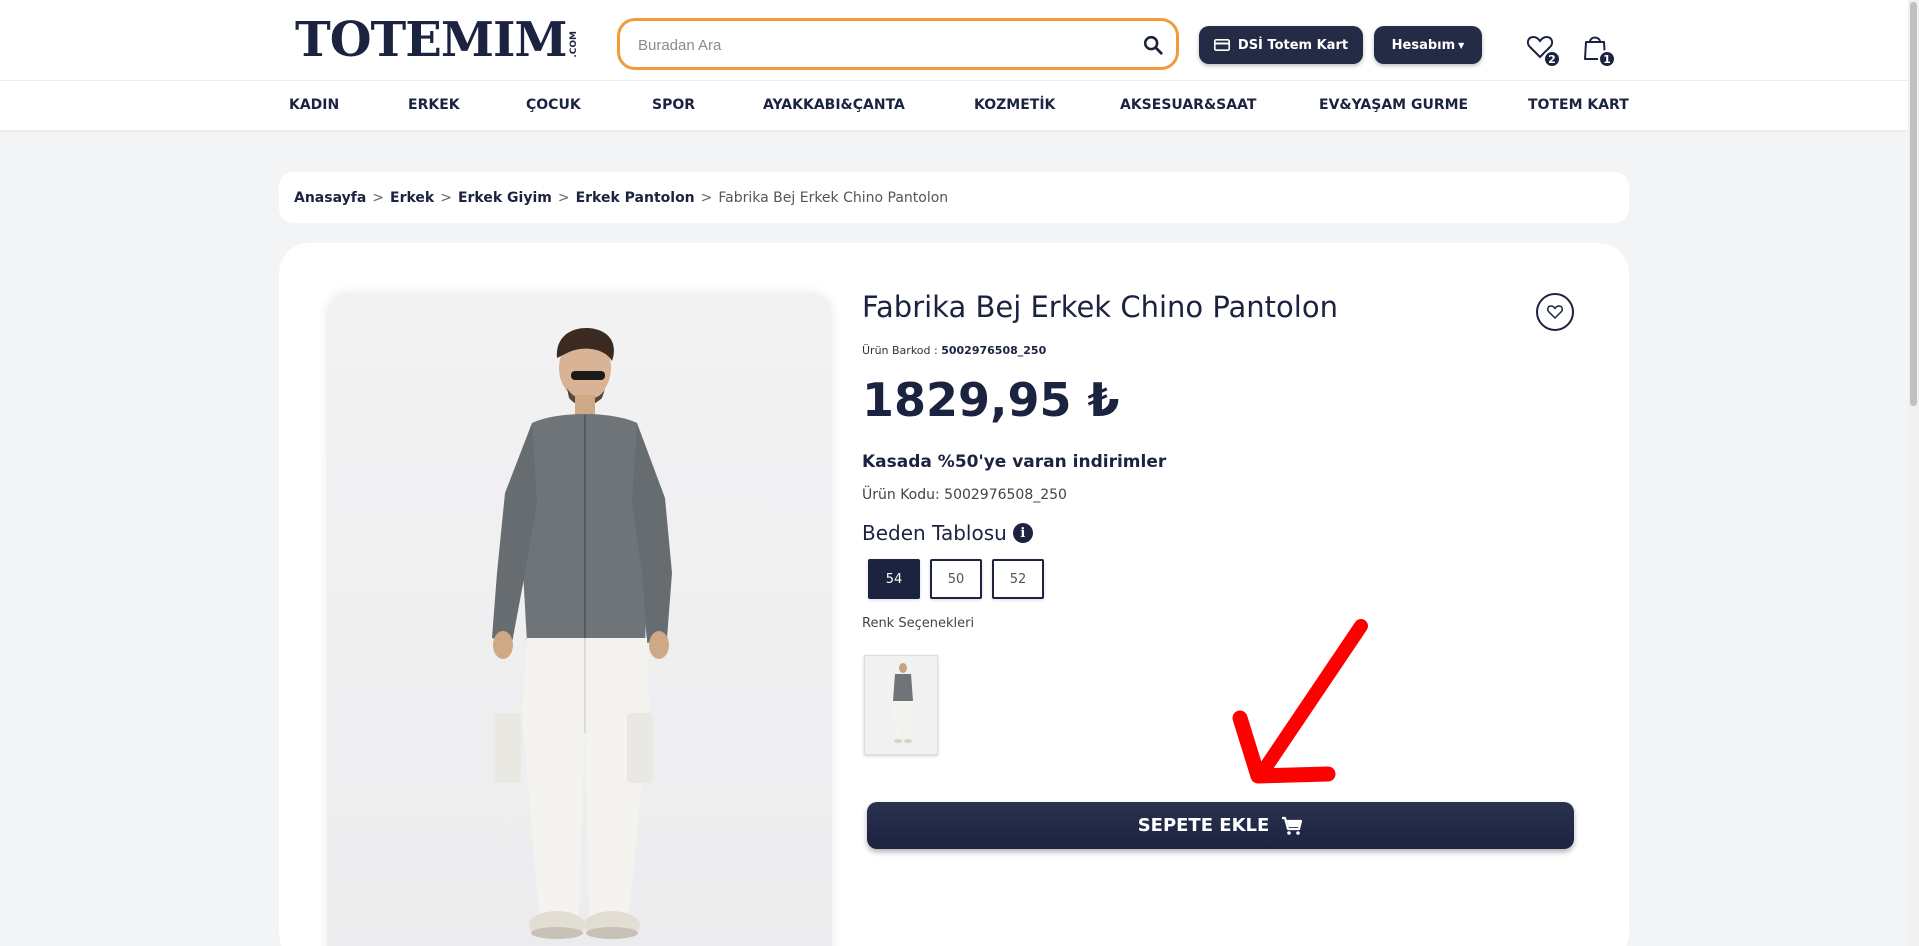  What do you see at coordinates (330, 198) in the screenshot?
I see `breadcrumb-home: Anasayfa` at bounding box center [330, 198].